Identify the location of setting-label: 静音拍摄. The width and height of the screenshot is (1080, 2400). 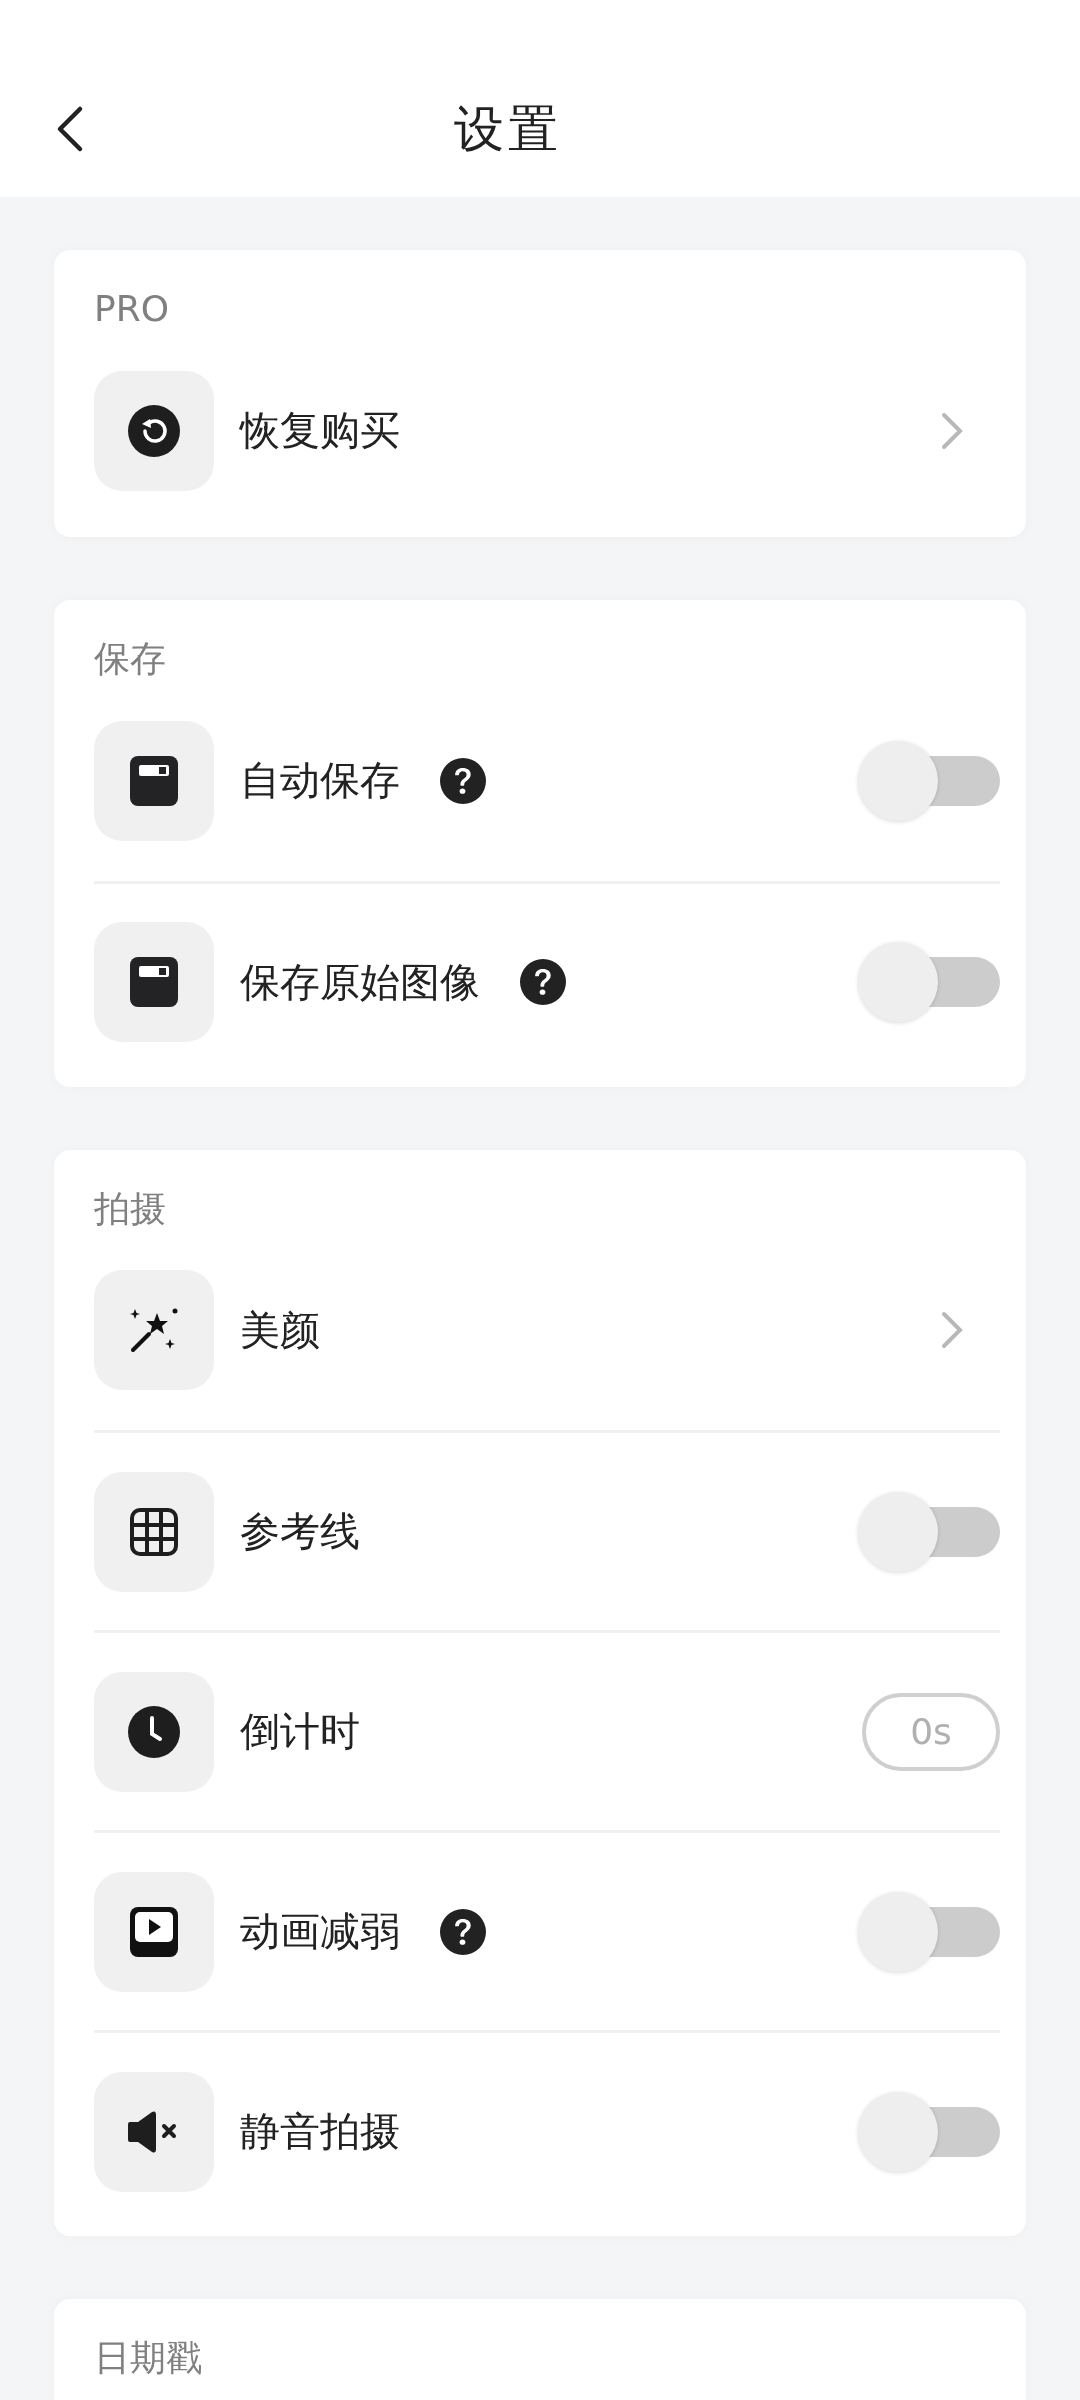
(320, 2132).